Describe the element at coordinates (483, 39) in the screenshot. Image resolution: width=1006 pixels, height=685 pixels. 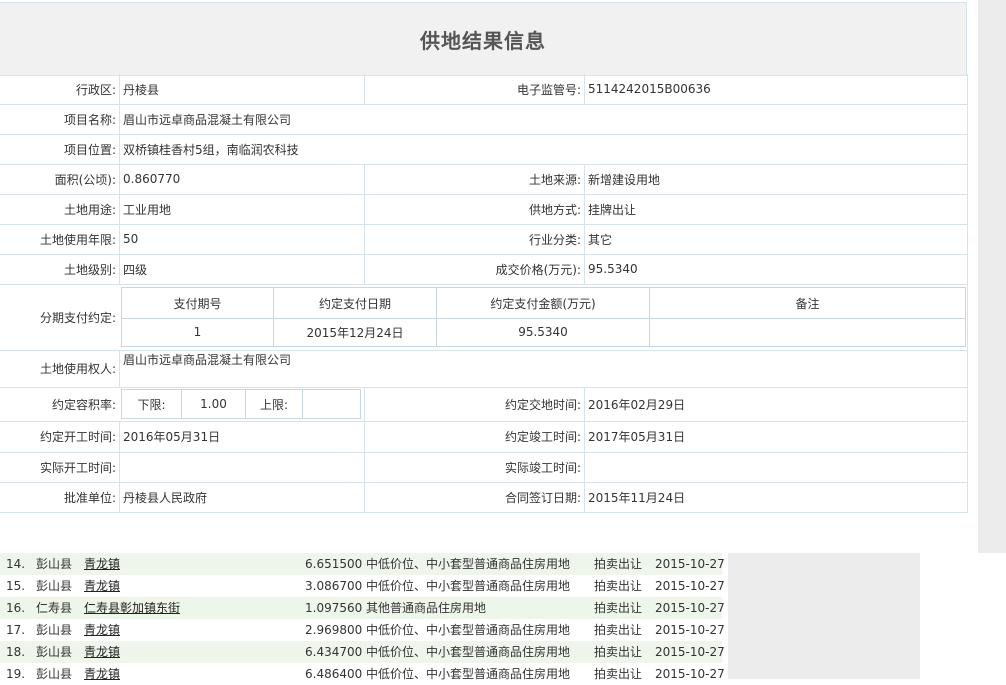
I see `form-header: 供地结果信息` at that location.